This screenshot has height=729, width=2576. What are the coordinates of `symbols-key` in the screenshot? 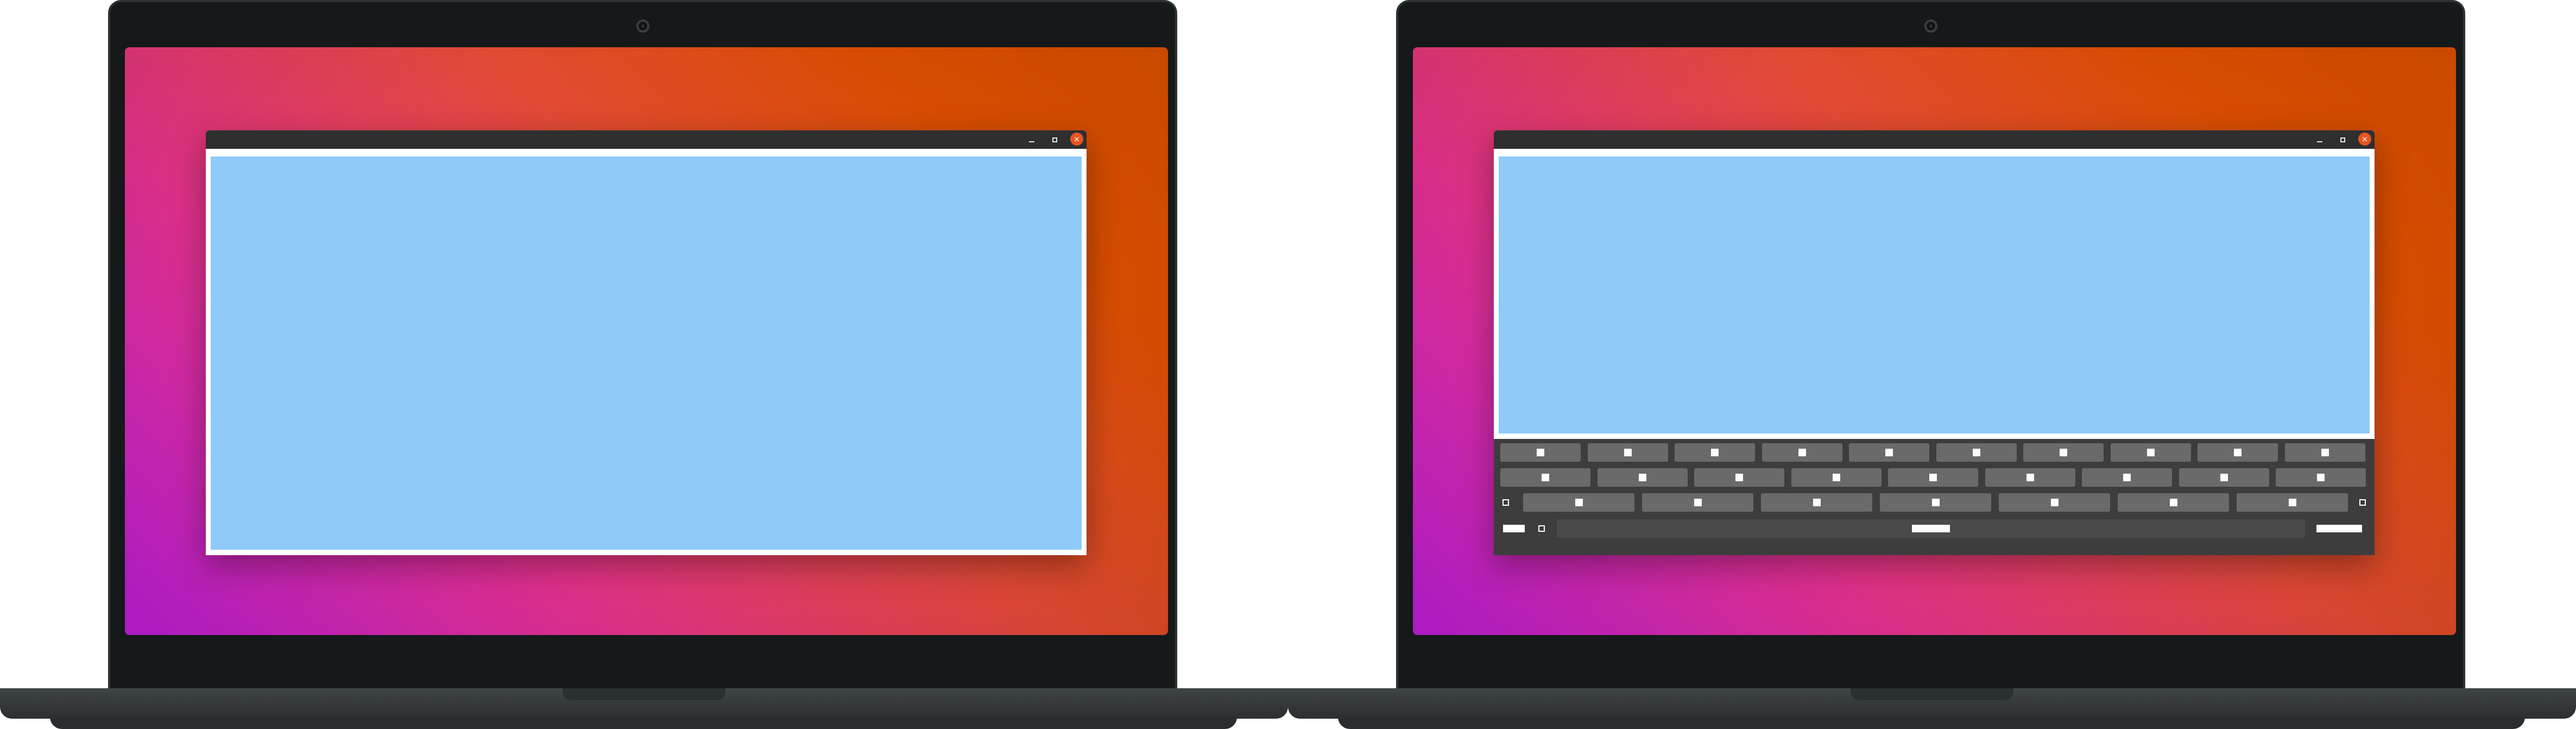 It's located at (1514, 528).